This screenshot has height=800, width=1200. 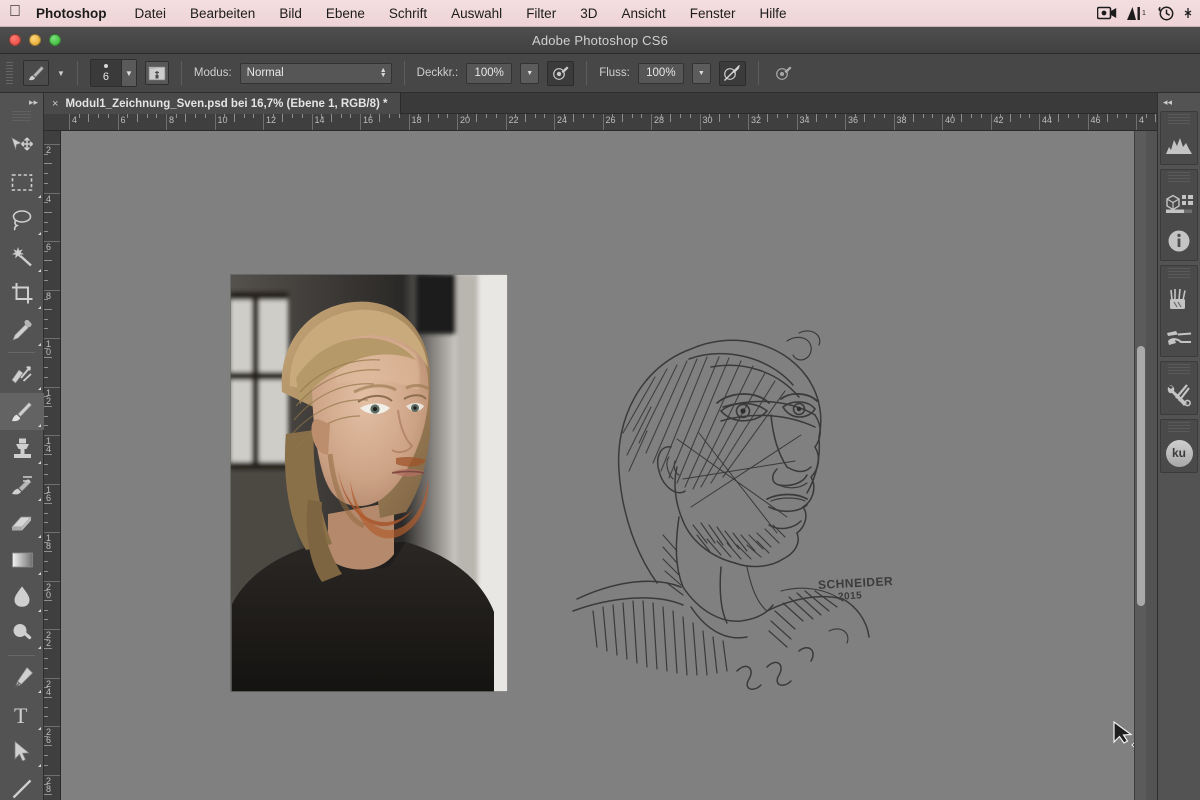 I want to click on tool-history-brush, so click(x=22, y=485).